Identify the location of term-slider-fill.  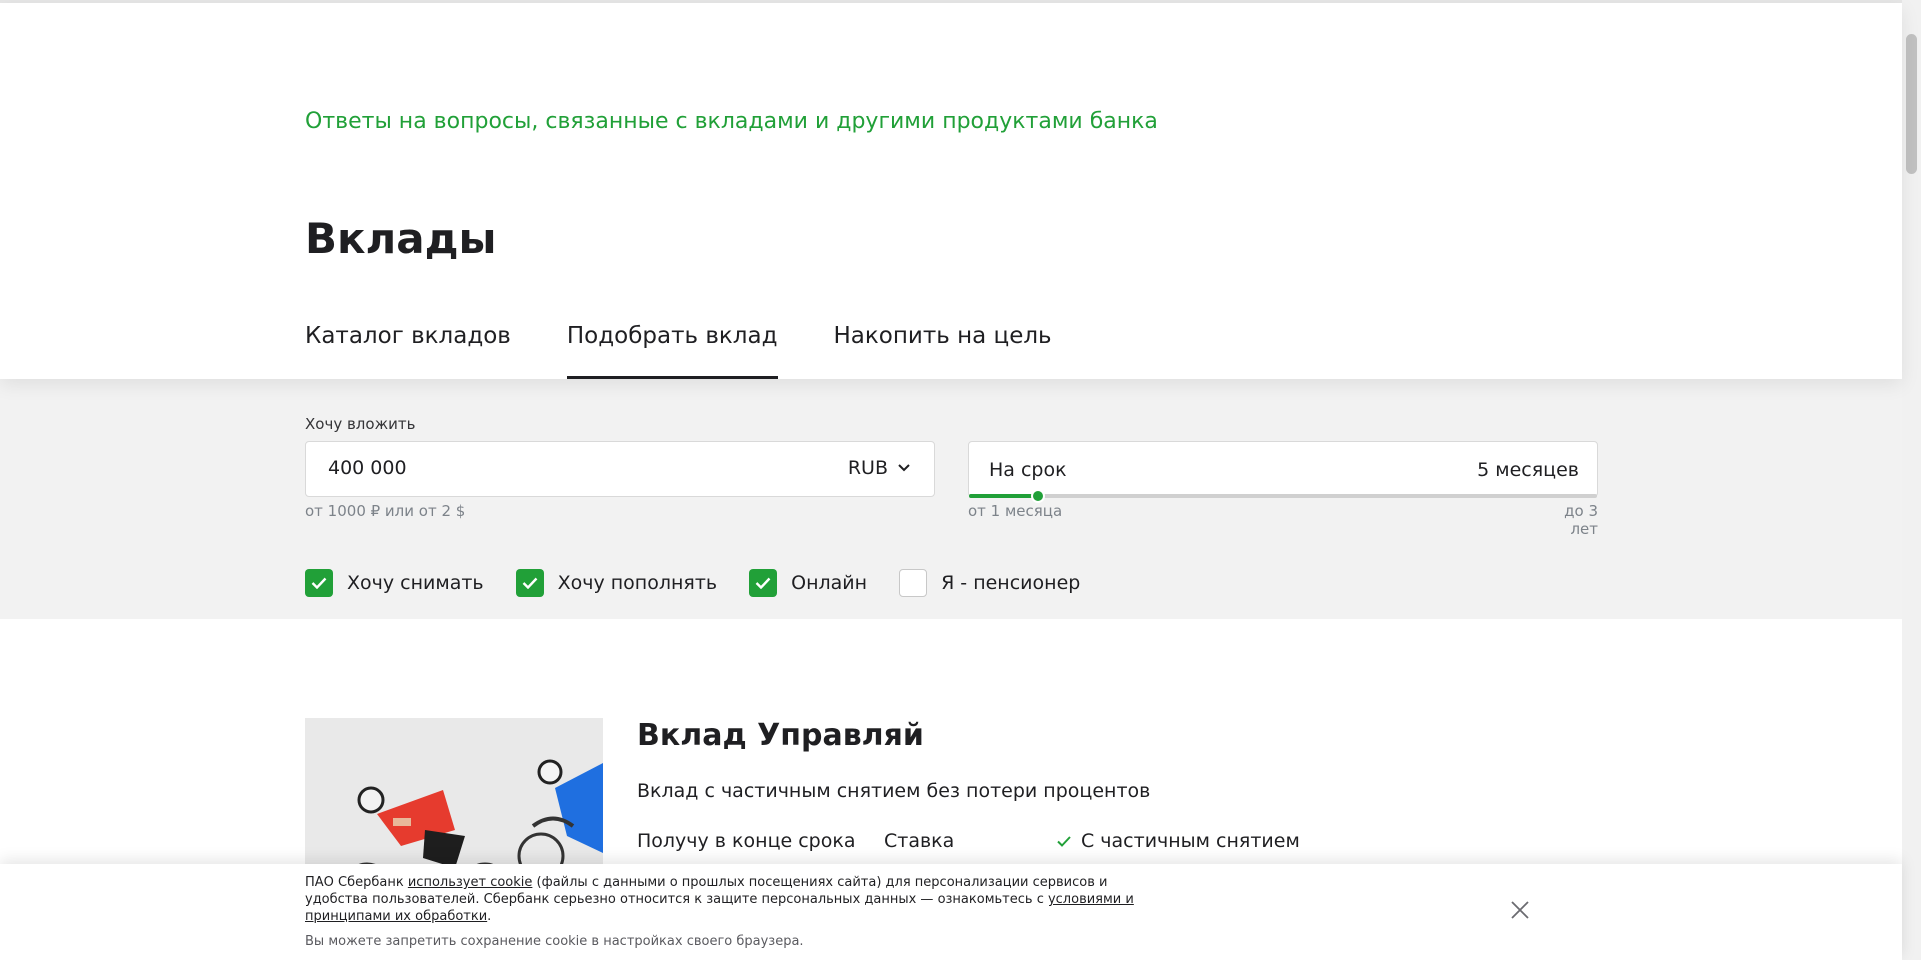
(1004, 496).